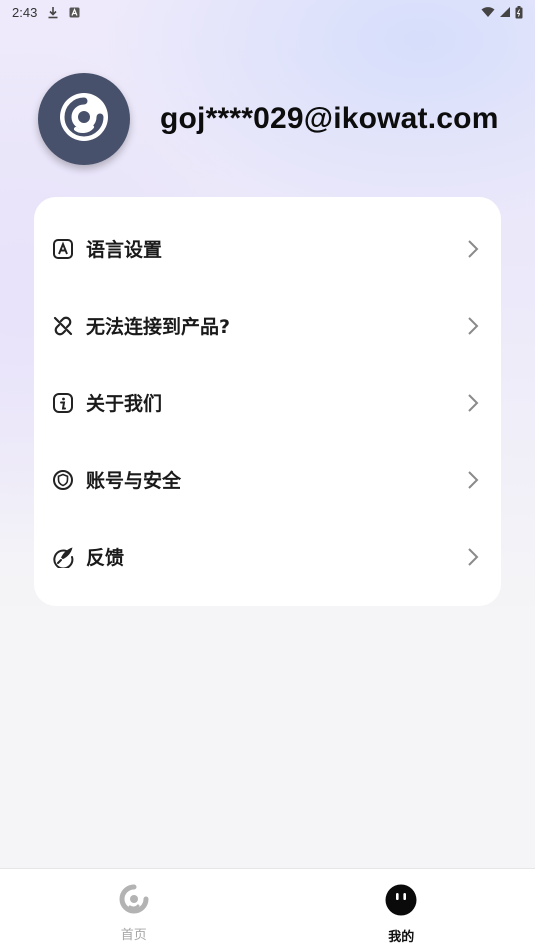 The image size is (535, 951). I want to click on tab-profile: 我的, so click(401, 910).